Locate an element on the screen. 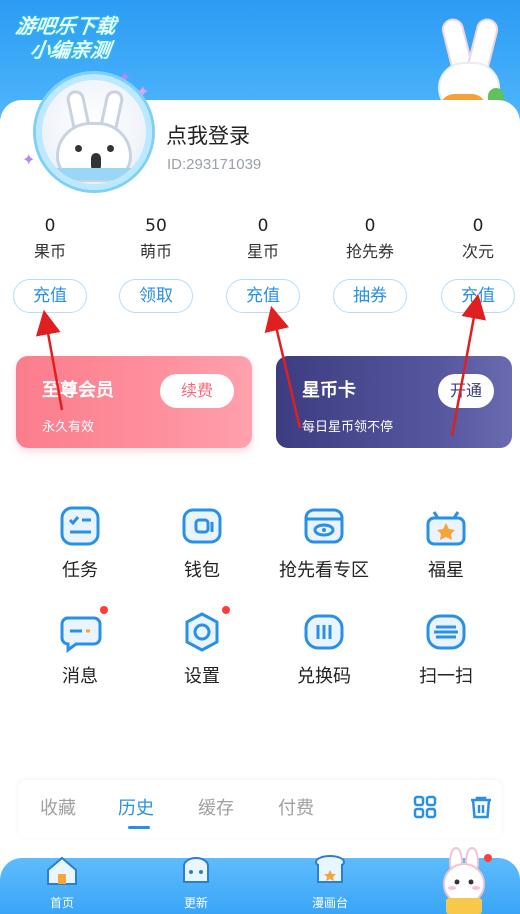 The height and width of the screenshot is (914, 520). vip-card: 至尊会员 永久有效 续费 is located at coordinates (134, 402).